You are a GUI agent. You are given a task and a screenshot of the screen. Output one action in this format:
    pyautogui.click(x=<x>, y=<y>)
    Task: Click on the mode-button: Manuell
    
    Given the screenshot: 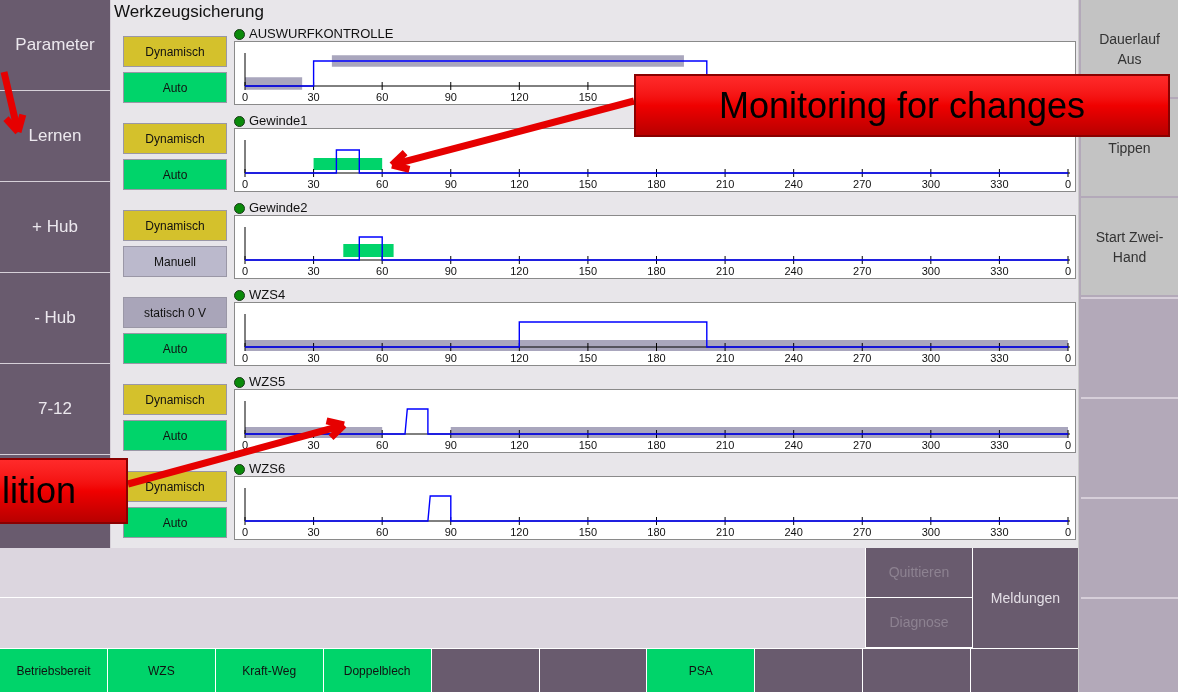 What is the action you would take?
    pyautogui.click(x=175, y=261)
    